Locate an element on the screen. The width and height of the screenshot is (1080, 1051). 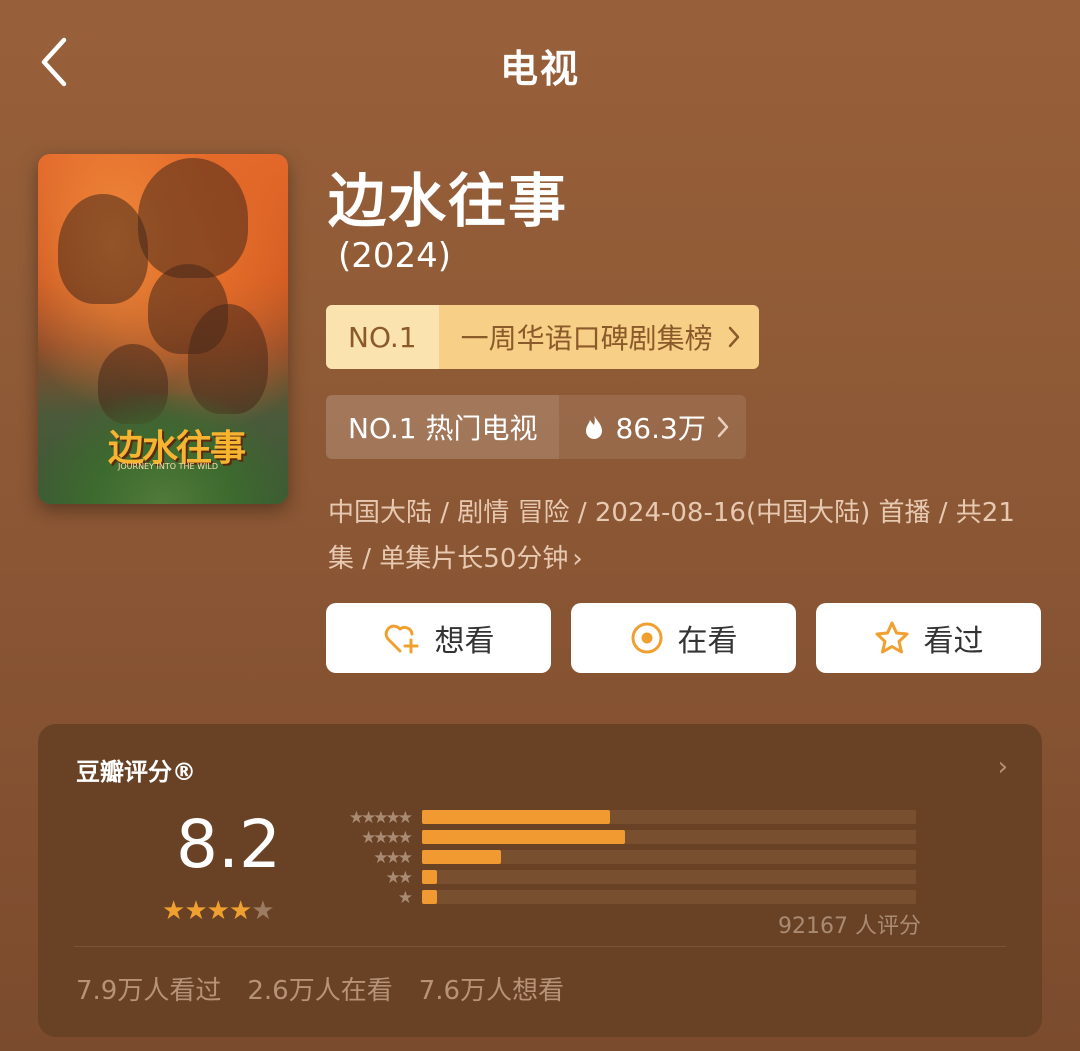
show-year: (2024) is located at coordinates (395, 256).